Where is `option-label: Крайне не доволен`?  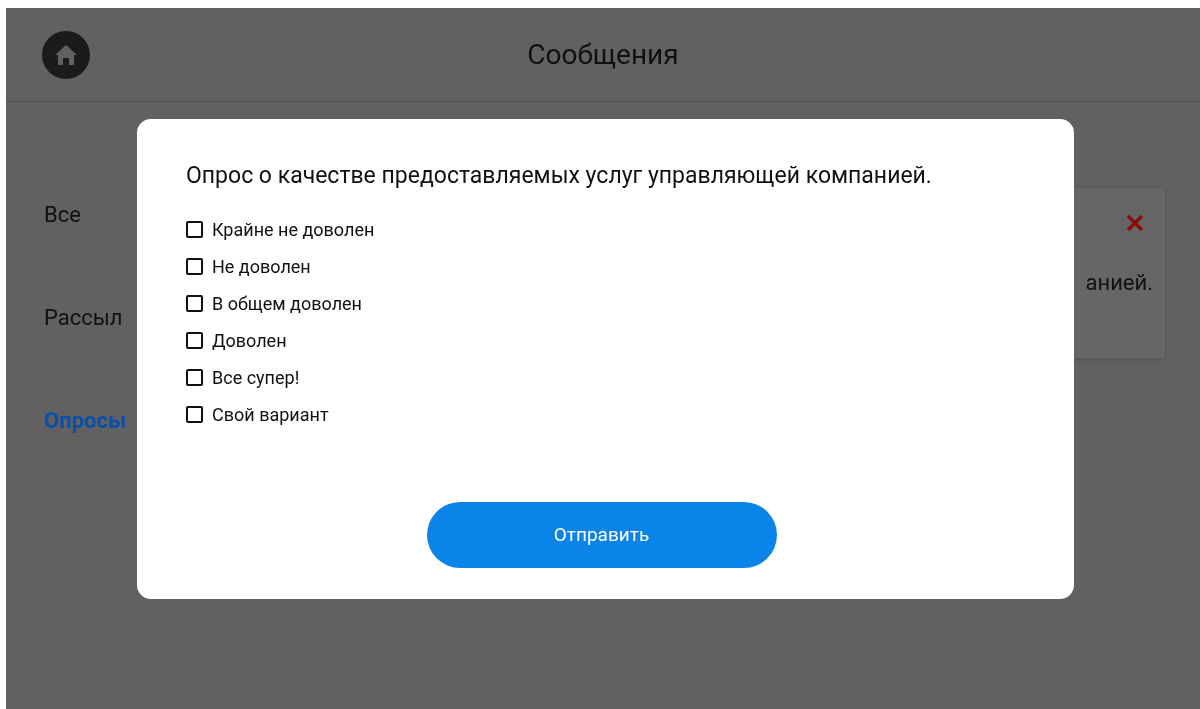
option-label: Крайне не доволен is located at coordinates (293, 229).